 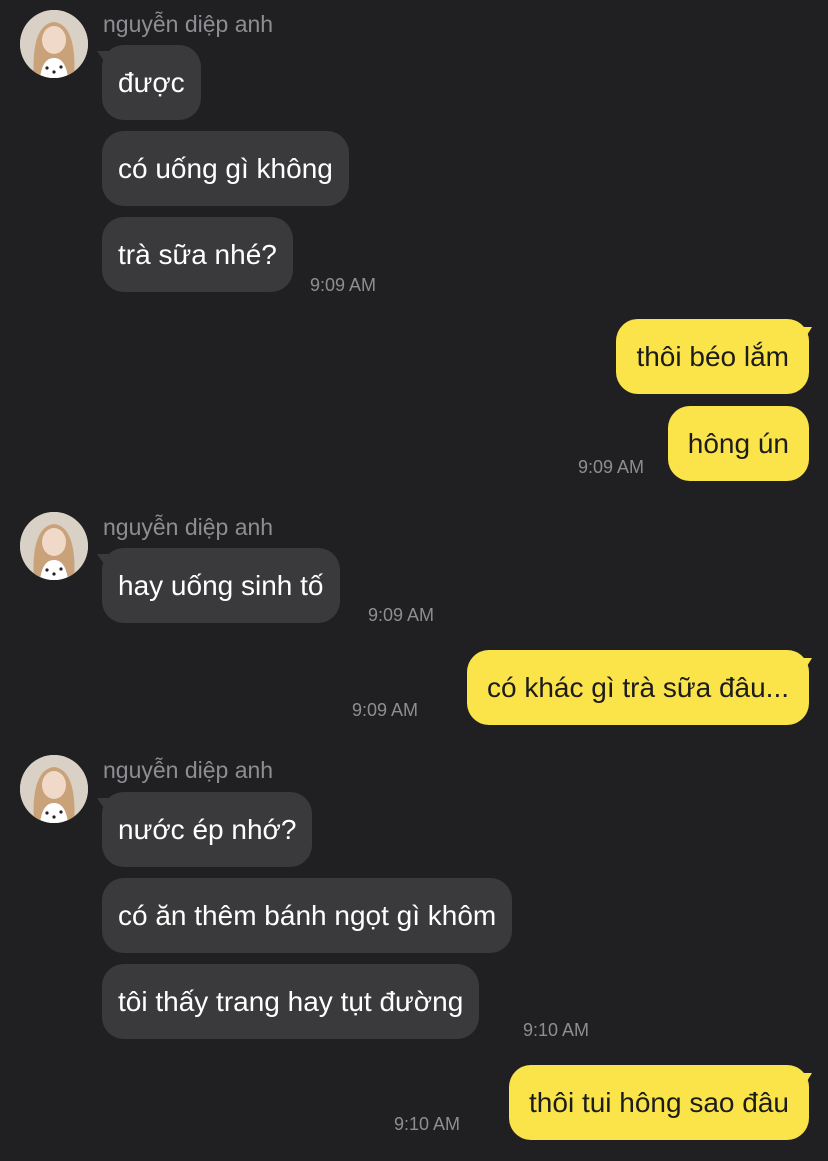 What do you see at coordinates (151, 82) in the screenshot?
I see `message-bubble: được` at bounding box center [151, 82].